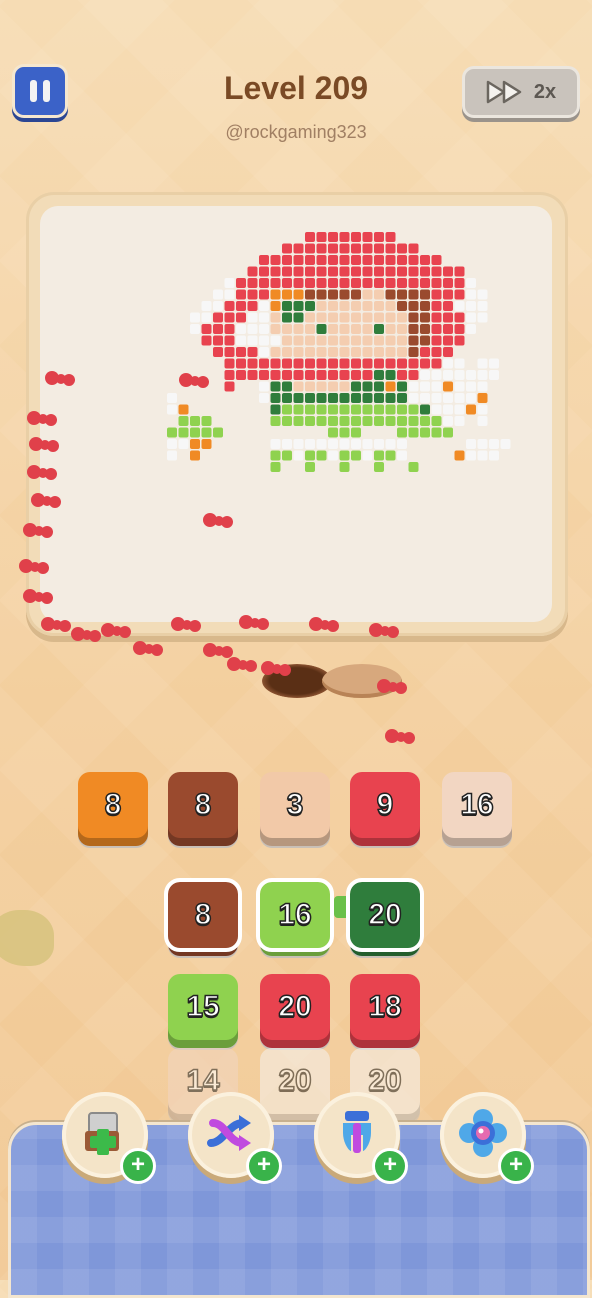 The width and height of the screenshot is (592, 1298). What do you see at coordinates (203, 1007) in the screenshot?
I see `grid-tile: 15` at bounding box center [203, 1007].